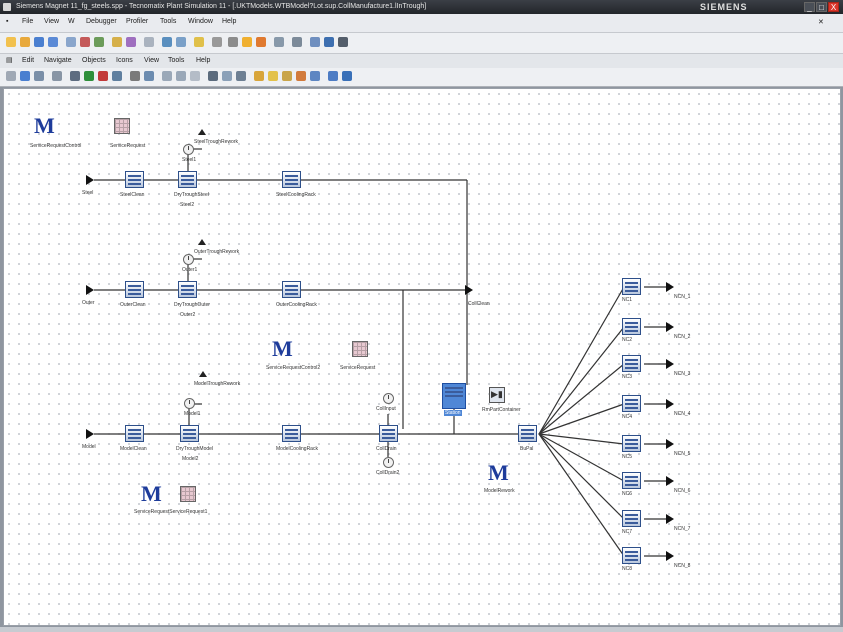 Image resolution: width=843 pixels, height=632 pixels. What do you see at coordinates (282, 349) in the screenshot?
I see `method-icon-2: M` at bounding box center [282, 349].